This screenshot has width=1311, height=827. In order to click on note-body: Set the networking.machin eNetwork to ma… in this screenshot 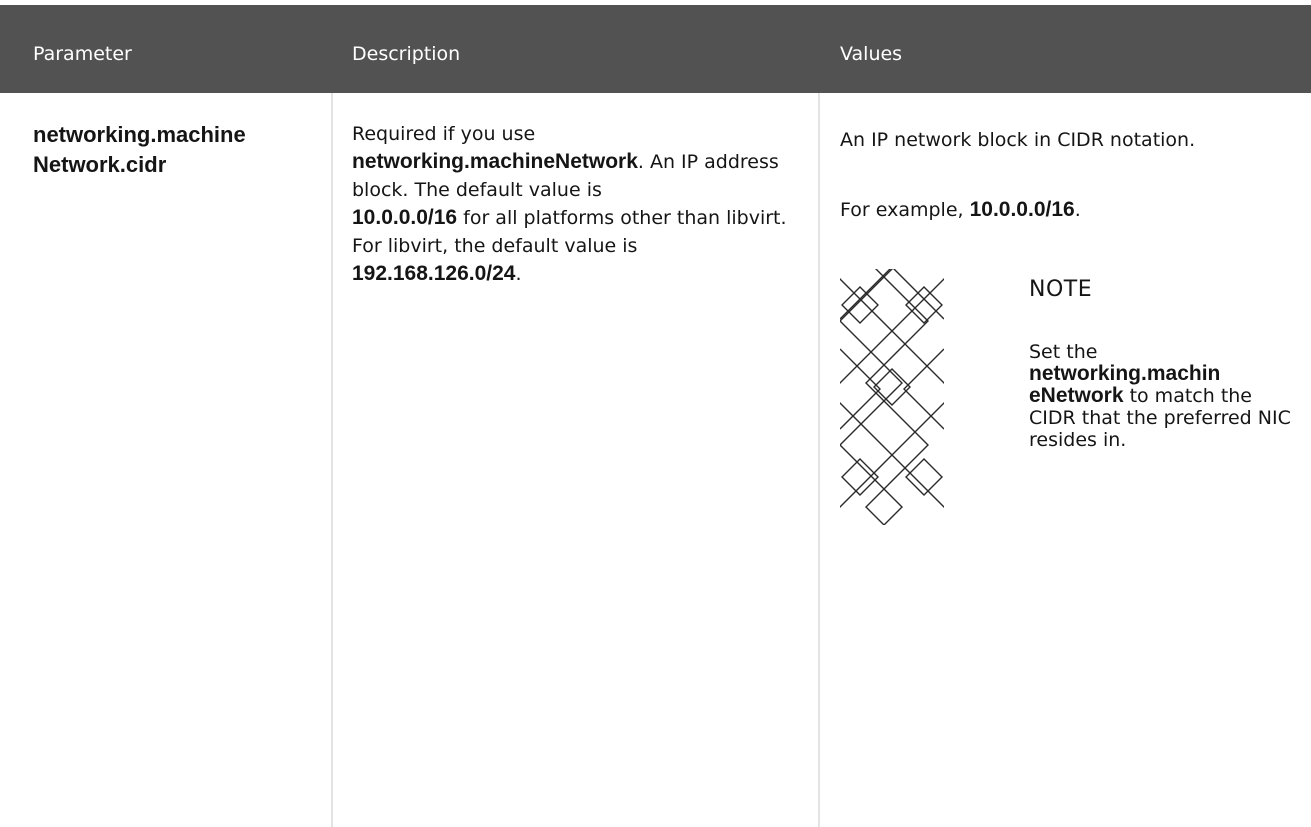, I will do `click(1160, 396)`.